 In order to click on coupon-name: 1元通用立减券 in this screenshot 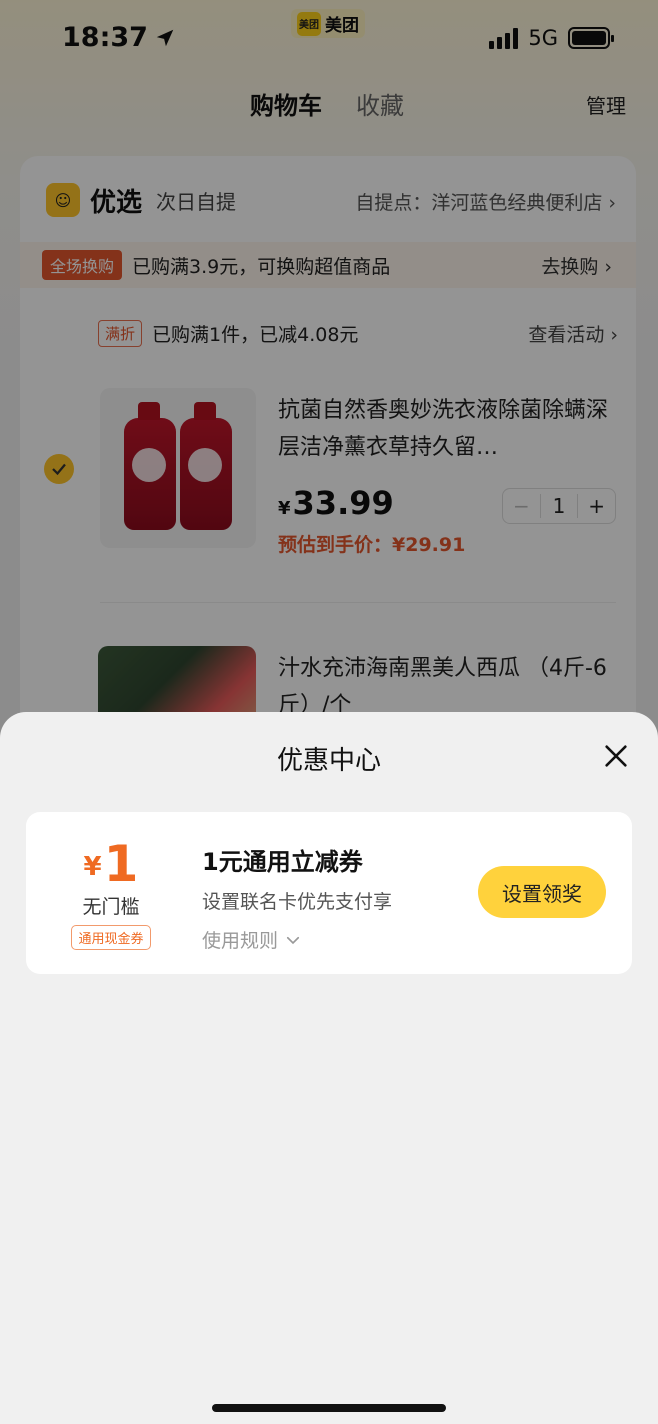, I will do `click(282, 862)`.